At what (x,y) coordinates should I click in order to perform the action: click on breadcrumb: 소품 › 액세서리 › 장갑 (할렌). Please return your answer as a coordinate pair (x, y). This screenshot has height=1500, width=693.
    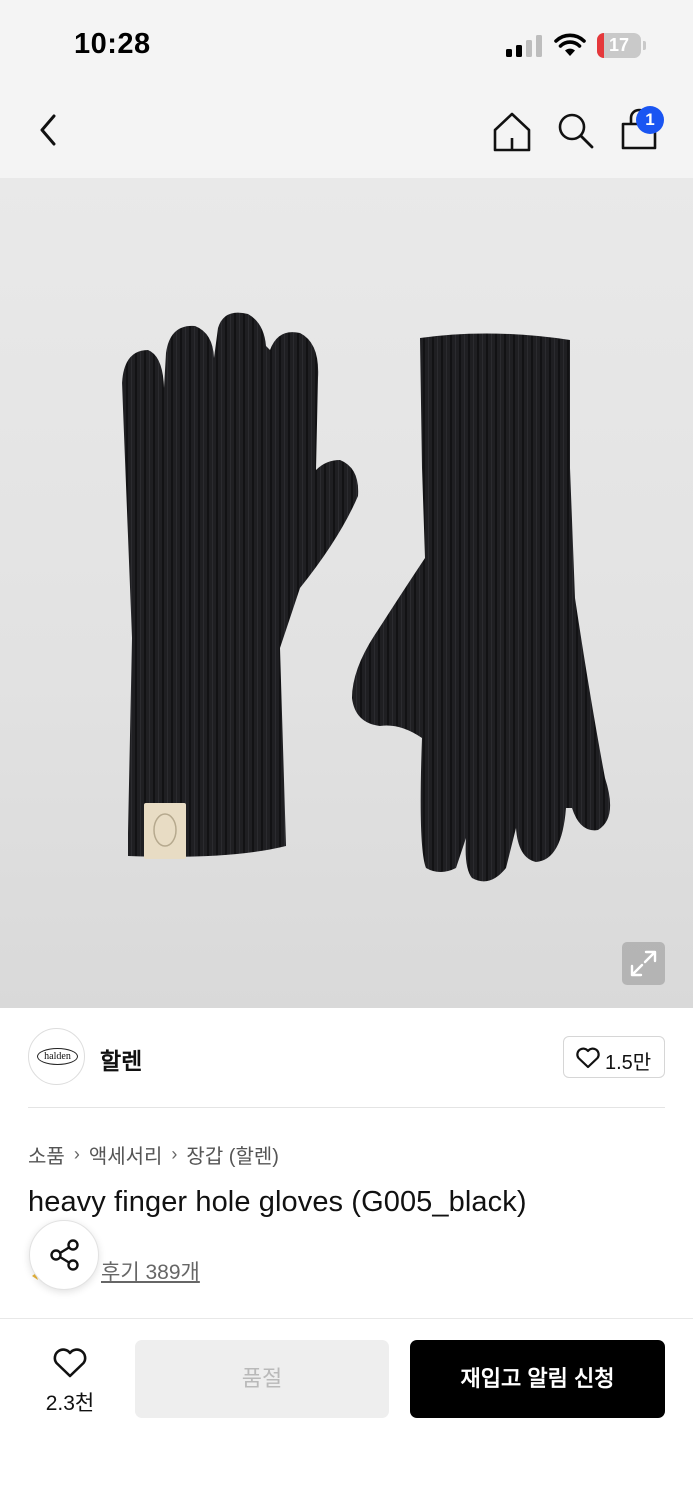
    Looking at the image, I should click on (153, 1154).